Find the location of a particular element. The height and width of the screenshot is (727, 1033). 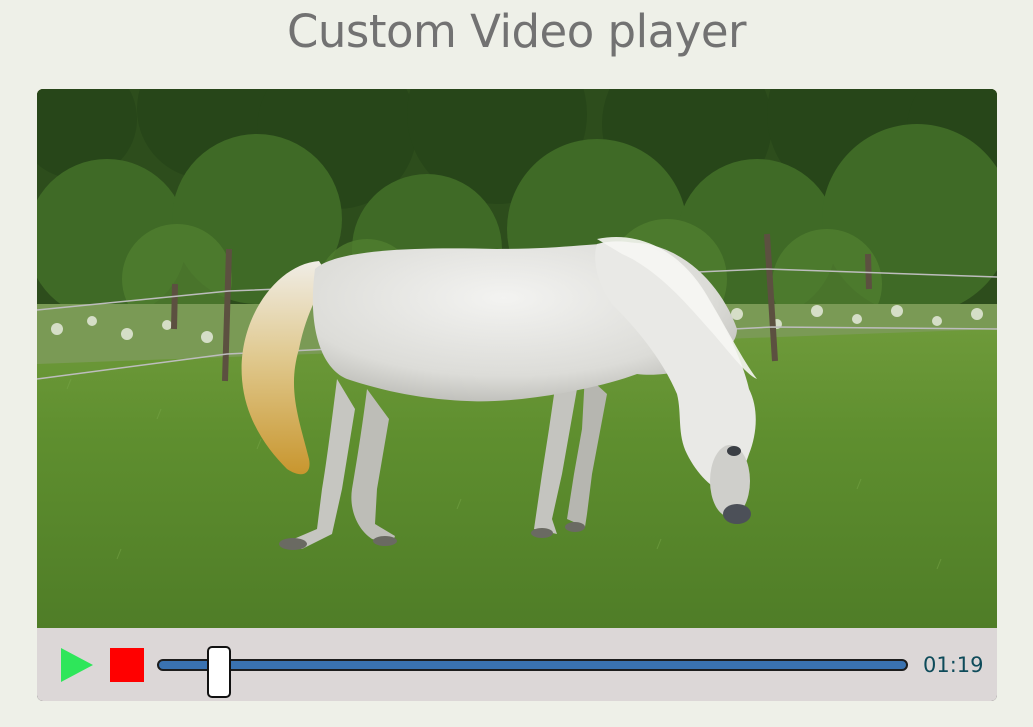

progress-thumb is located at coordinates (218, 672).